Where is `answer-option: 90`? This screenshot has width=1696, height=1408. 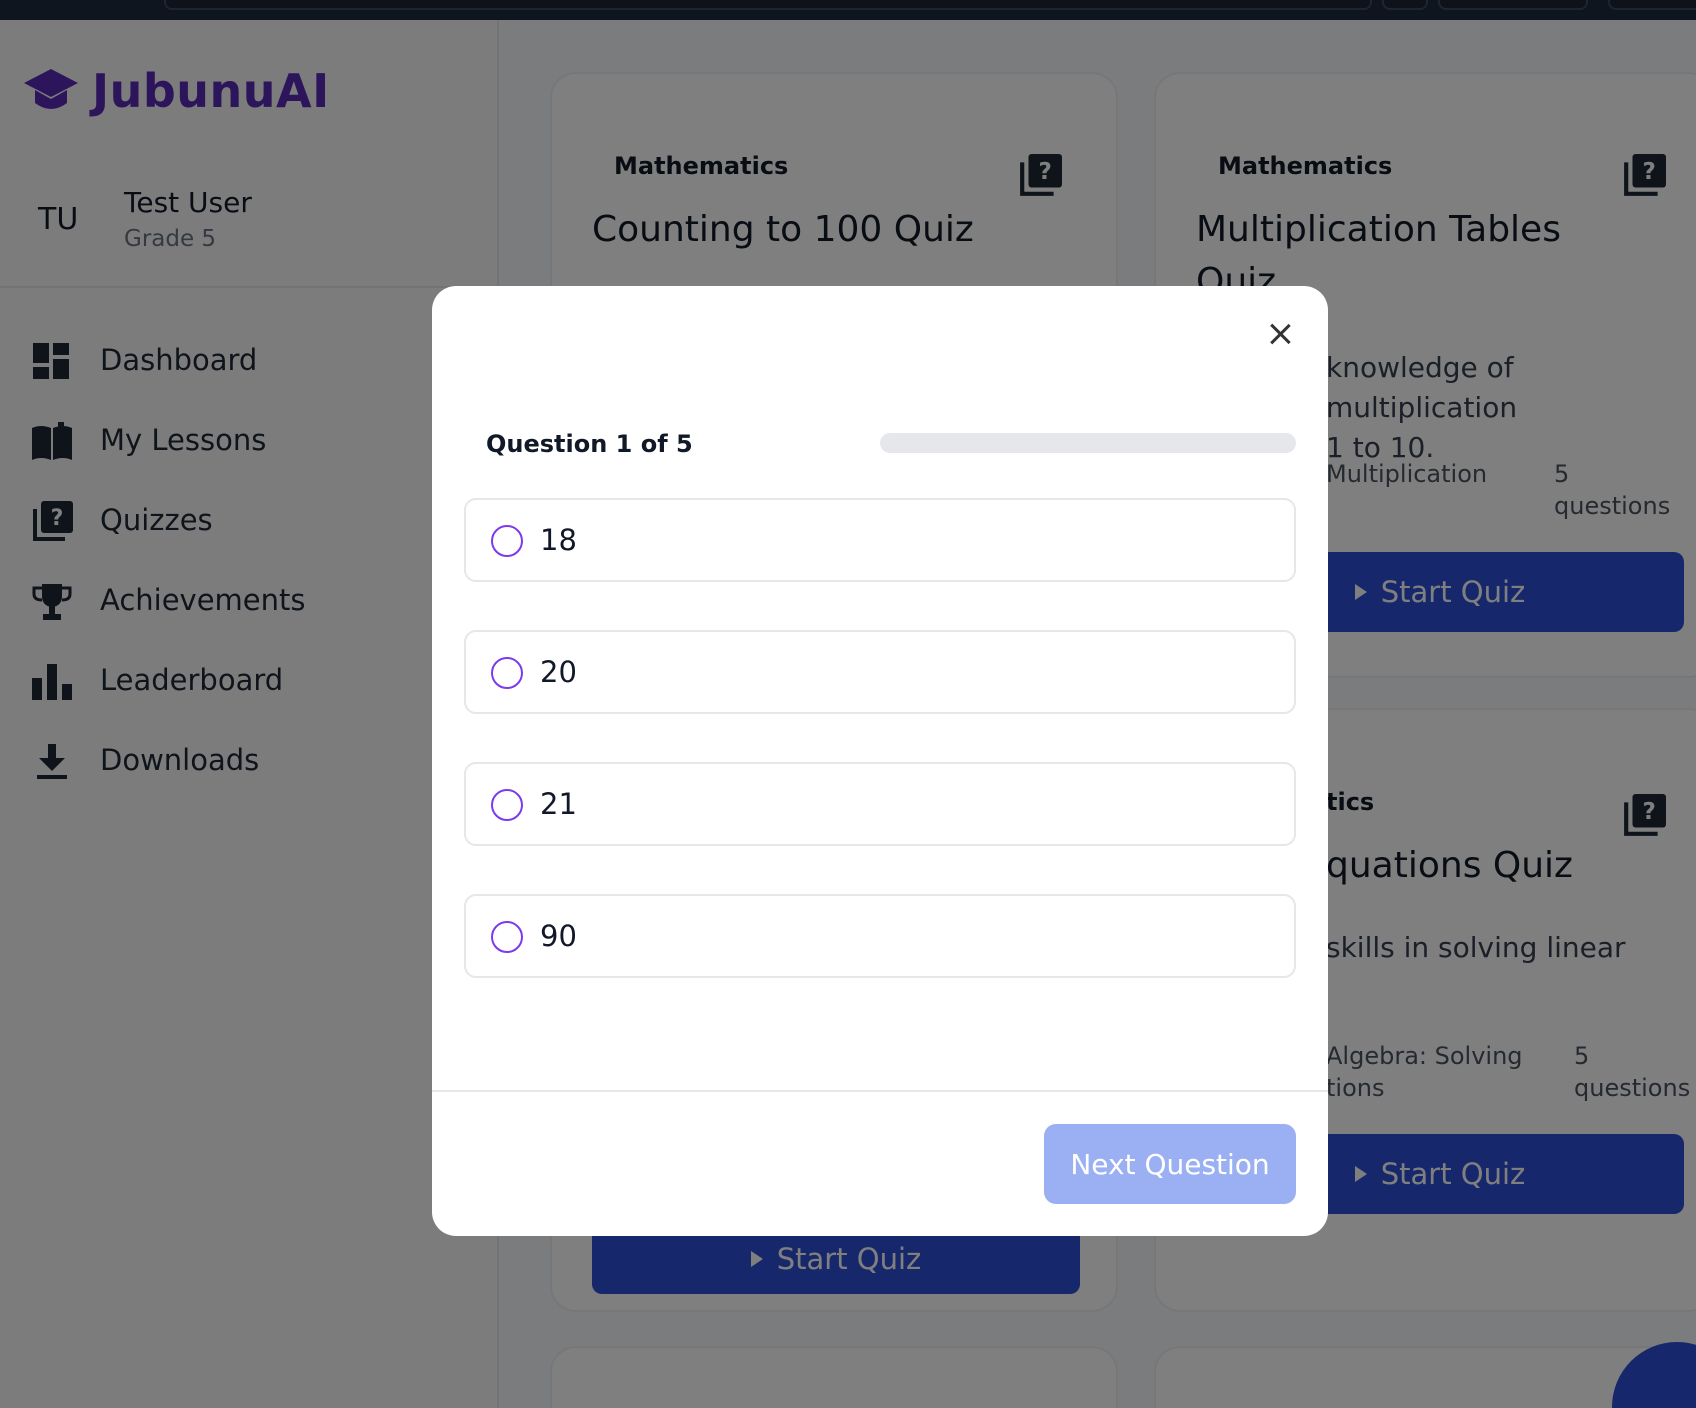 answer-option: 90 is located at coordinates (880, 936).